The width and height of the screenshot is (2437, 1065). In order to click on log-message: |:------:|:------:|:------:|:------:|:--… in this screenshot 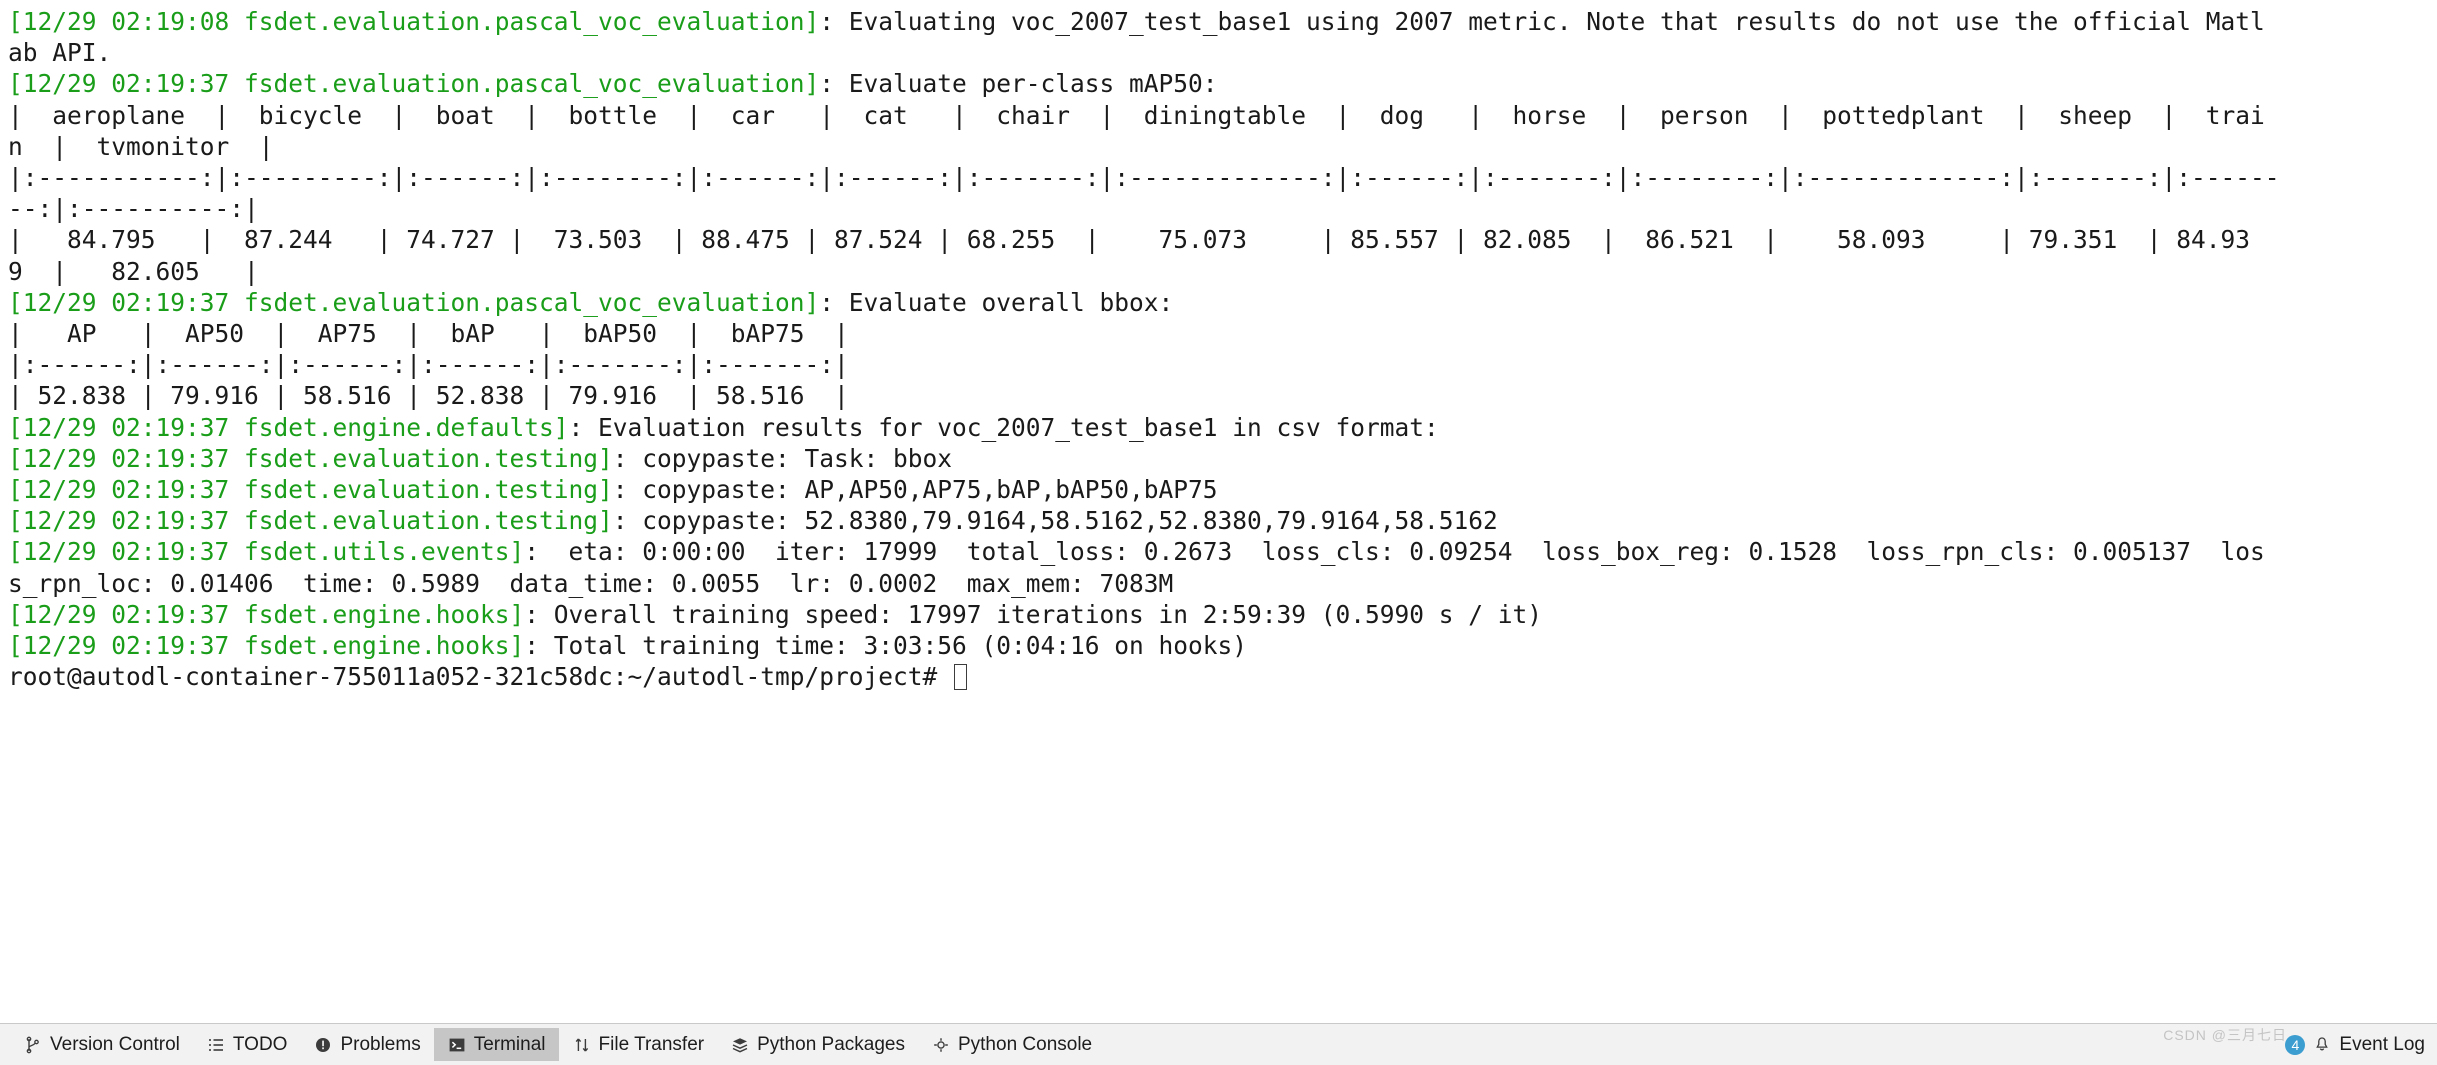, I will do `click(428, 365)`.